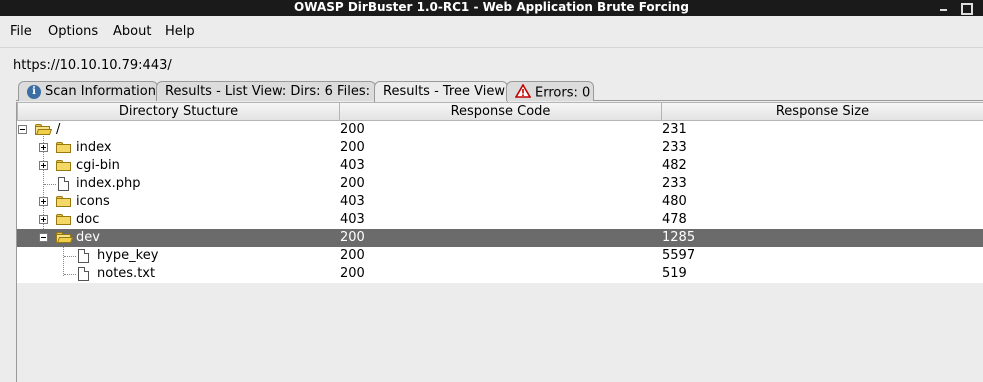 The image size is (983, 382). Describe the element at coordinates (132, 31) in the screenshot. I see `menu-about: About` at that location.